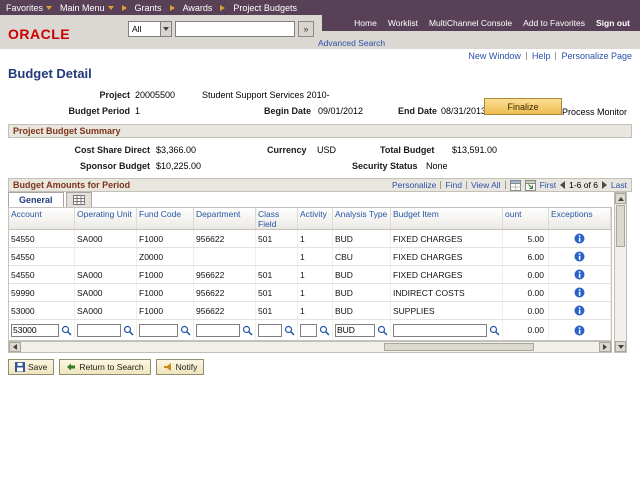  Describe the element at coordinates (198, 8) in the screenshot. I see `breadcrumb-awards: Awards` at that location.